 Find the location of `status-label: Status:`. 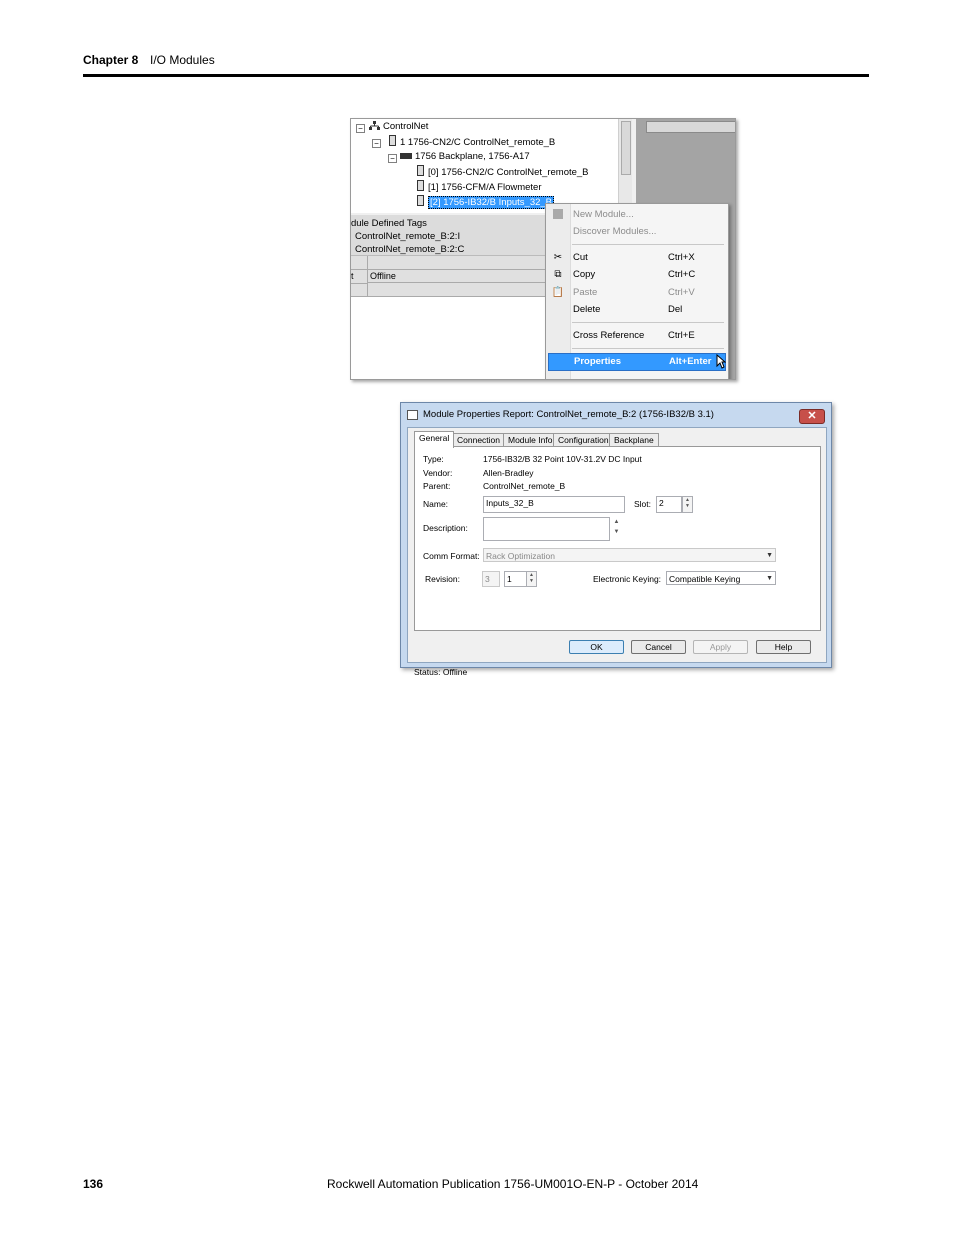

status-label: Status: is located at coordinates (427, 672).